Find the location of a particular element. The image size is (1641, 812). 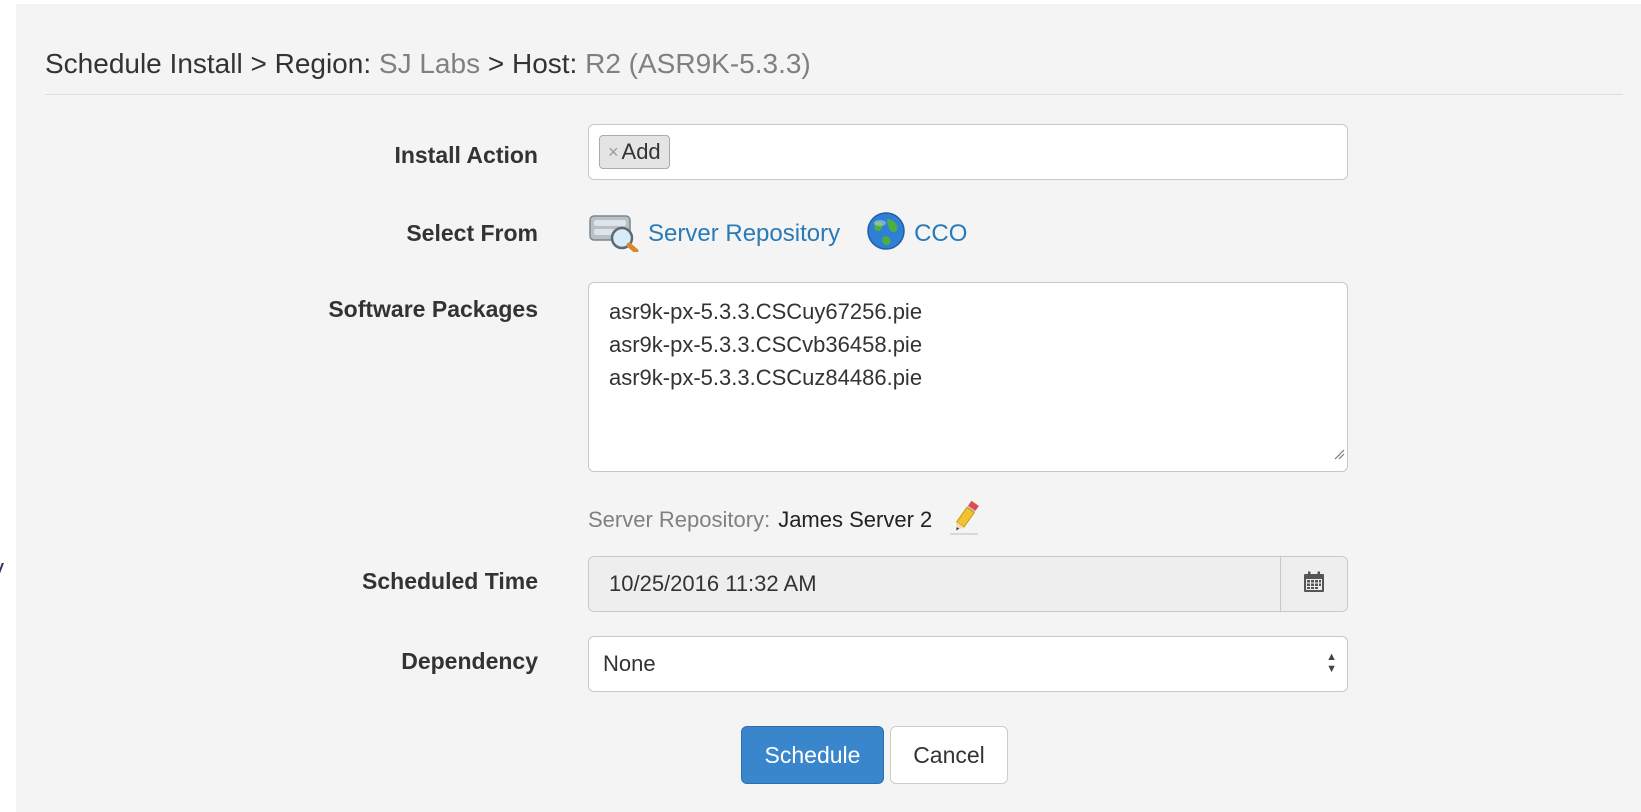

server-repository-info-value: James Server 2 is located at coordinates (855, 519).